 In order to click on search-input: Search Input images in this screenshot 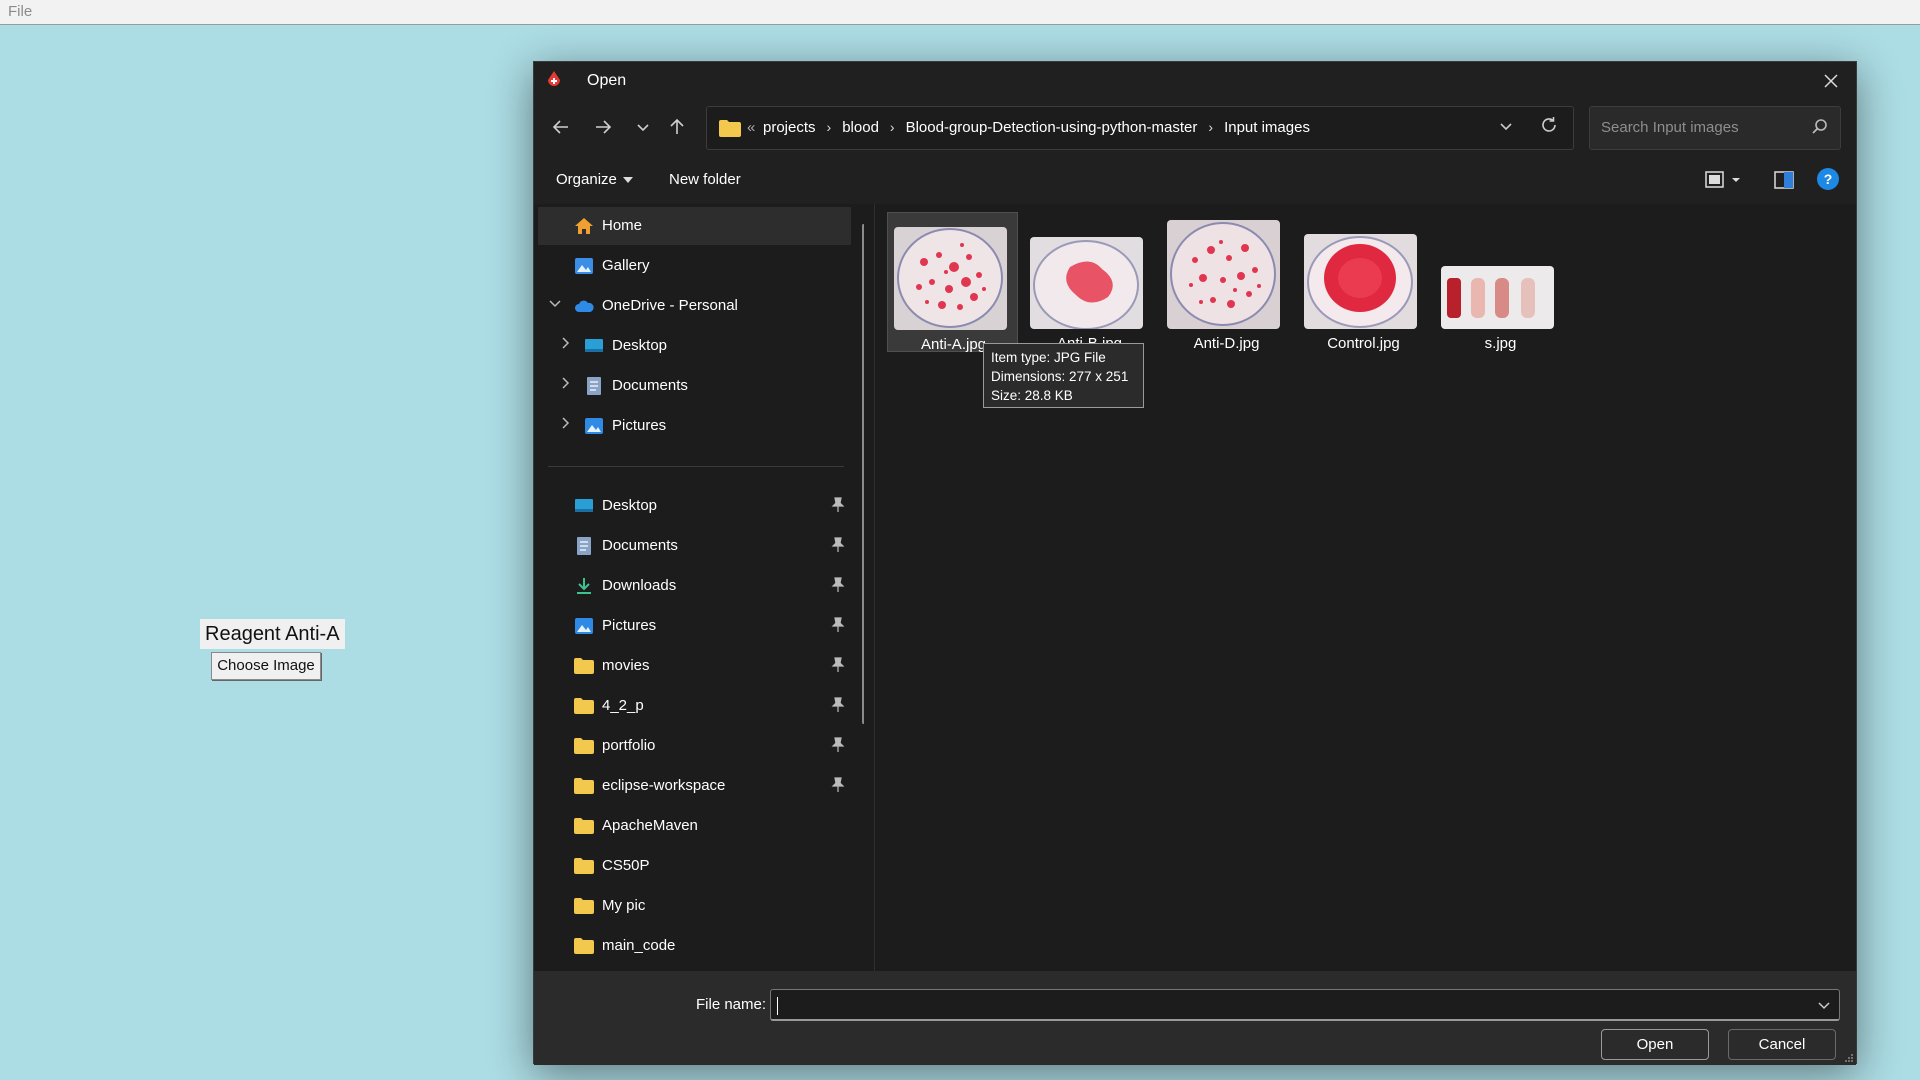, I will do `click(1715, 128)`.